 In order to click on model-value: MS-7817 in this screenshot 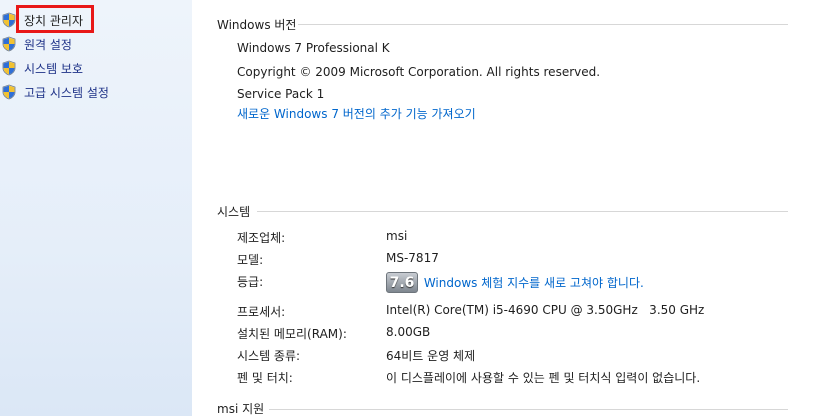, I will do `click(412, 258)`.